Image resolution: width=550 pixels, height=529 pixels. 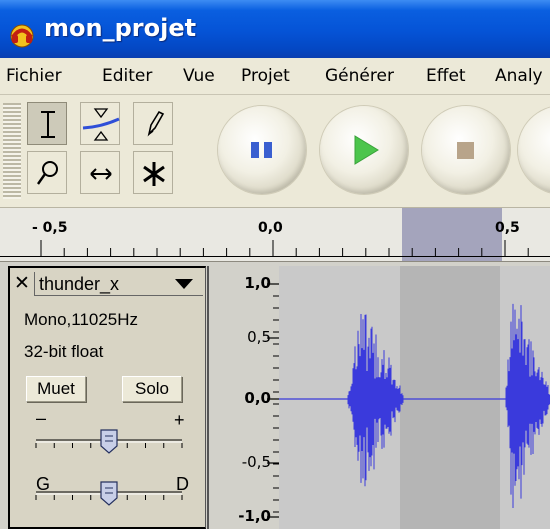 I want to click on amplitude-scale: 1,0 0,5 0,0 -0,5 -1,0, so click(x=244, y=397).